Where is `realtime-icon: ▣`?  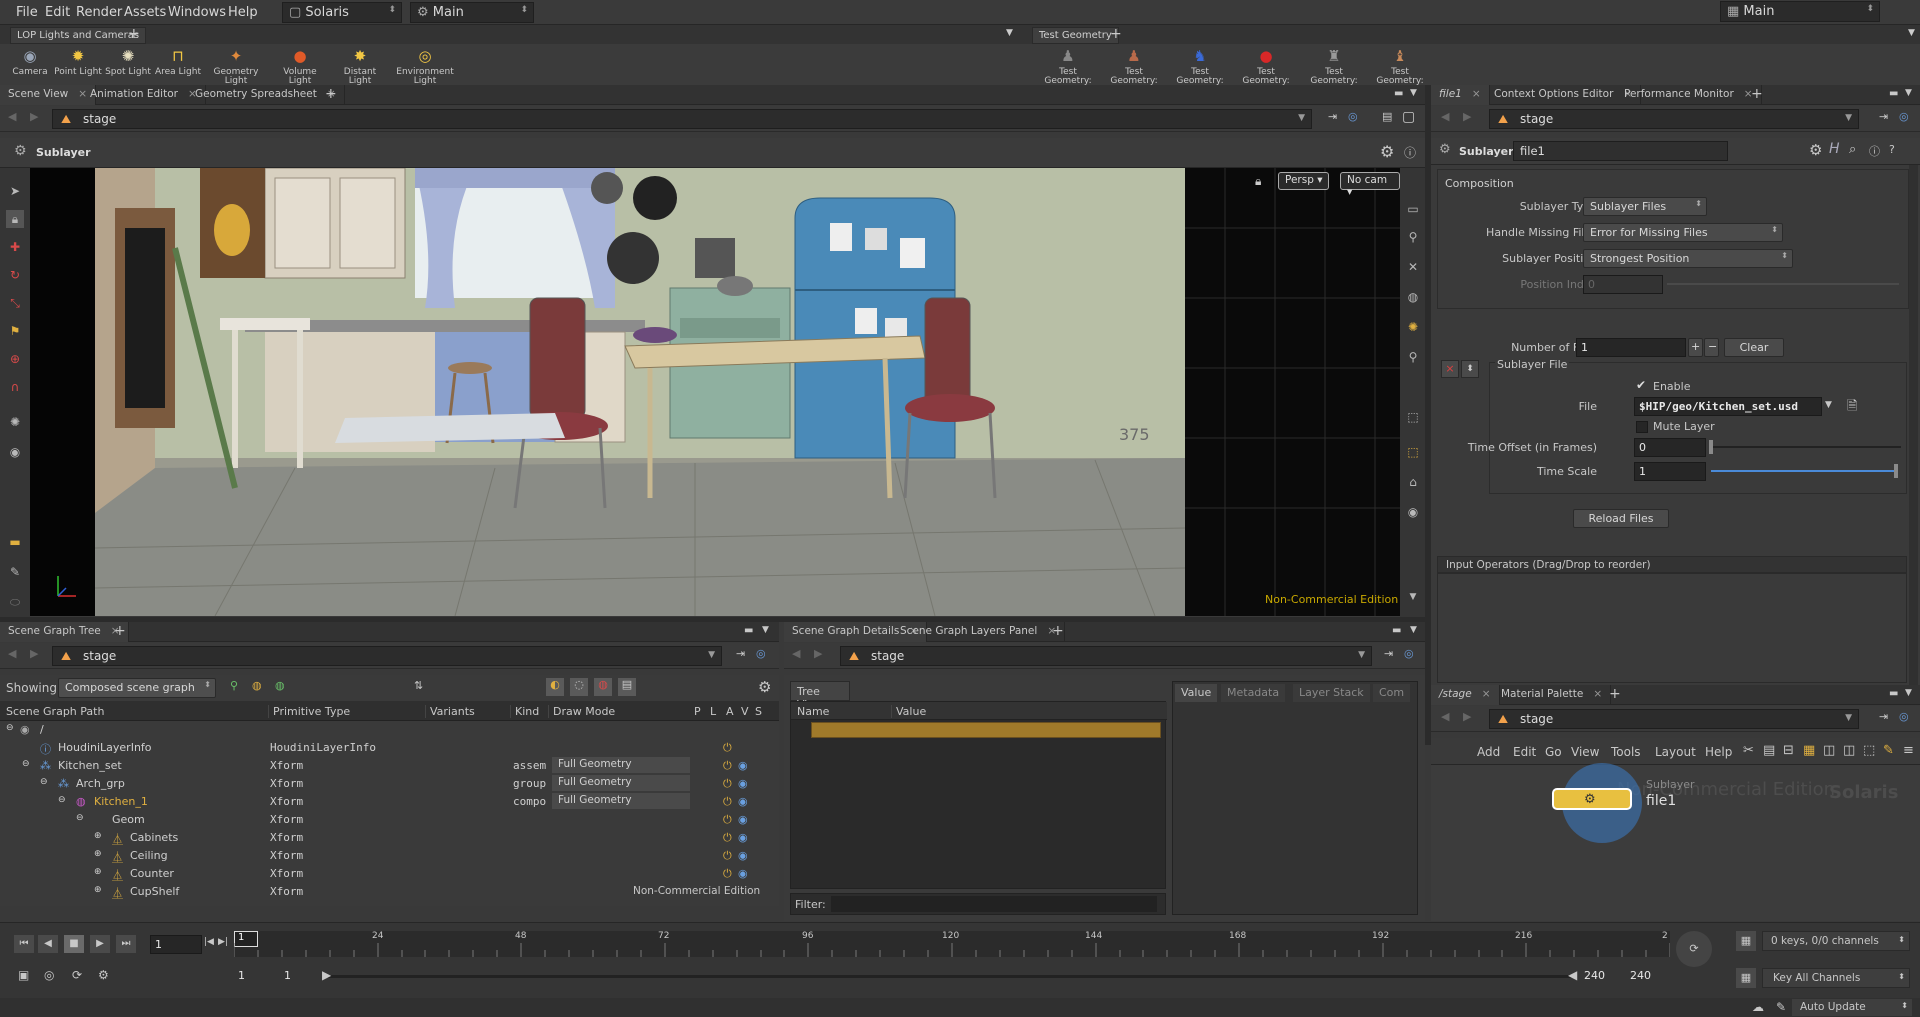
realtime-icon: ▣ is located at coordinates (23, 975).